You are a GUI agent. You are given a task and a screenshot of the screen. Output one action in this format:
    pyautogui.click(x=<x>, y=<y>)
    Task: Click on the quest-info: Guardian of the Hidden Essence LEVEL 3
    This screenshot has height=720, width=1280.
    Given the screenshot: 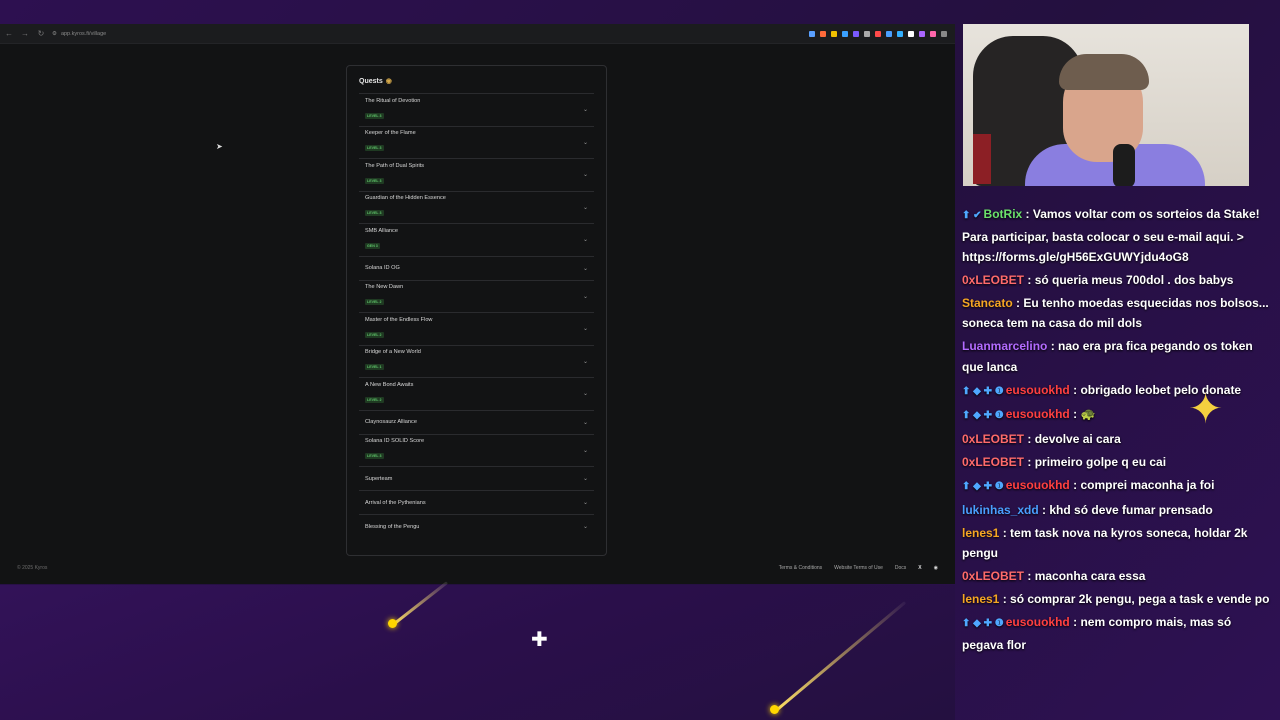 What is the action you would take?
    pyautogui.click(x=405, y=207)
    